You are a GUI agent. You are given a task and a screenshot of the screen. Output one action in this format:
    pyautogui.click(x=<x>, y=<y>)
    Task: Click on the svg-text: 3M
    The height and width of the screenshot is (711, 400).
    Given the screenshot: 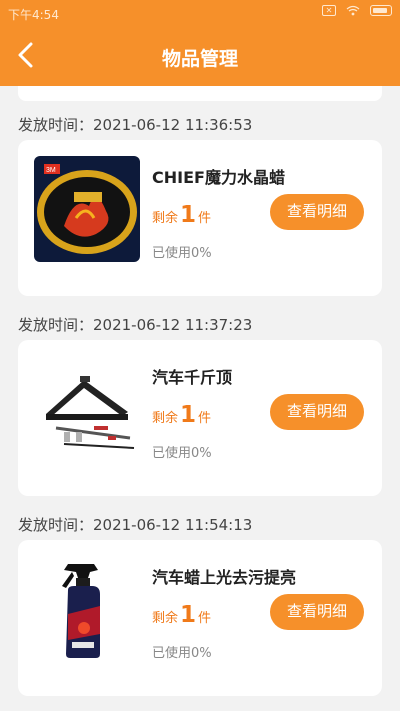 What is the action you would take?
    pyautogui.click(x=51, y=170)
    